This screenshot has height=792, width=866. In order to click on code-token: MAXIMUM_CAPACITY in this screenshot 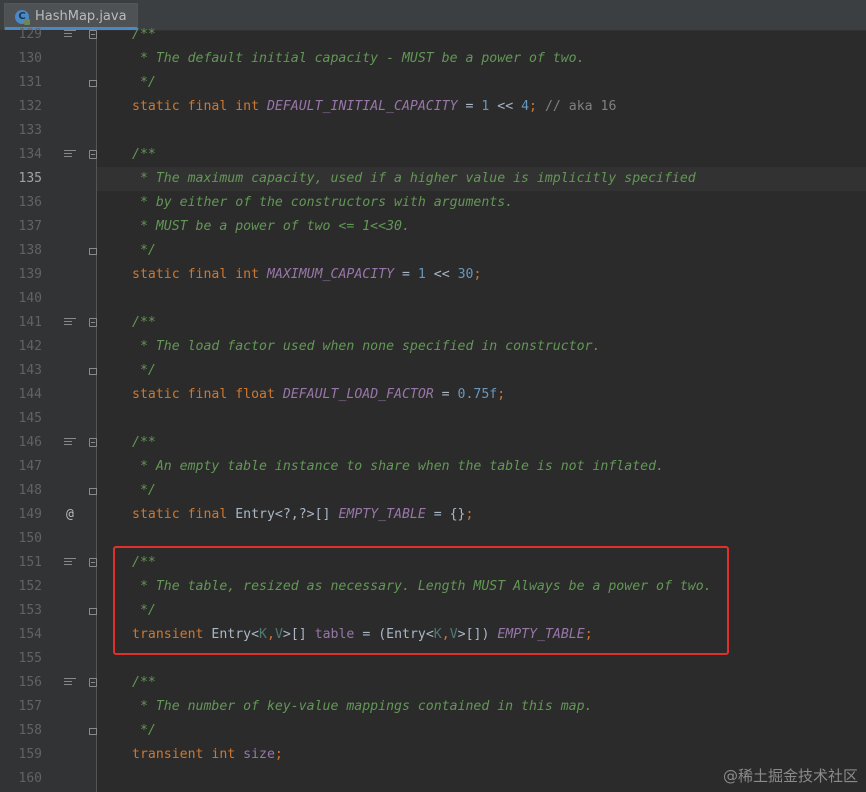, I will do `click(330, 274)`.